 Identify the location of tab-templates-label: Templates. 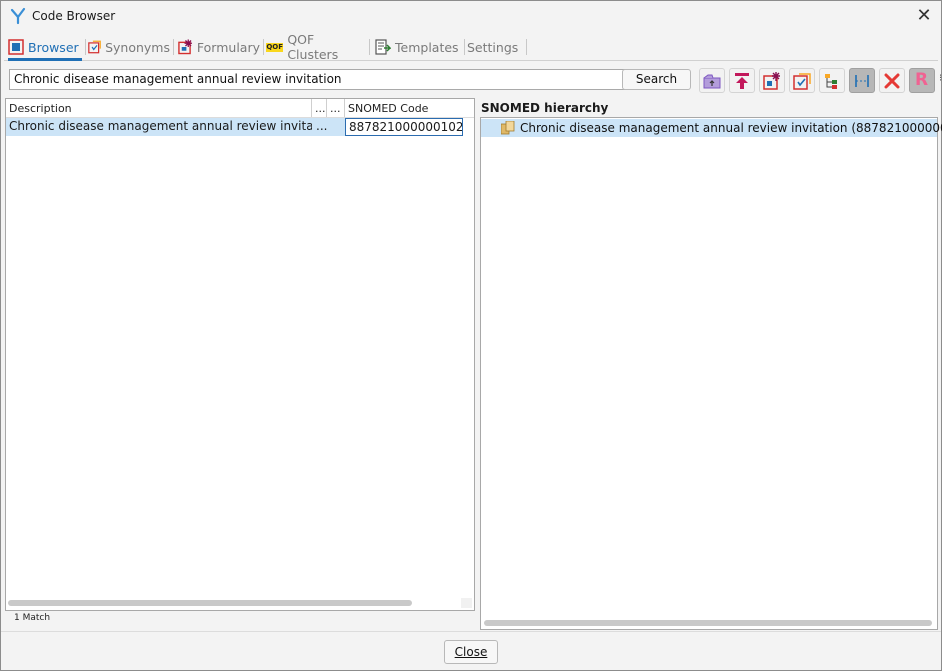
(427, 47).